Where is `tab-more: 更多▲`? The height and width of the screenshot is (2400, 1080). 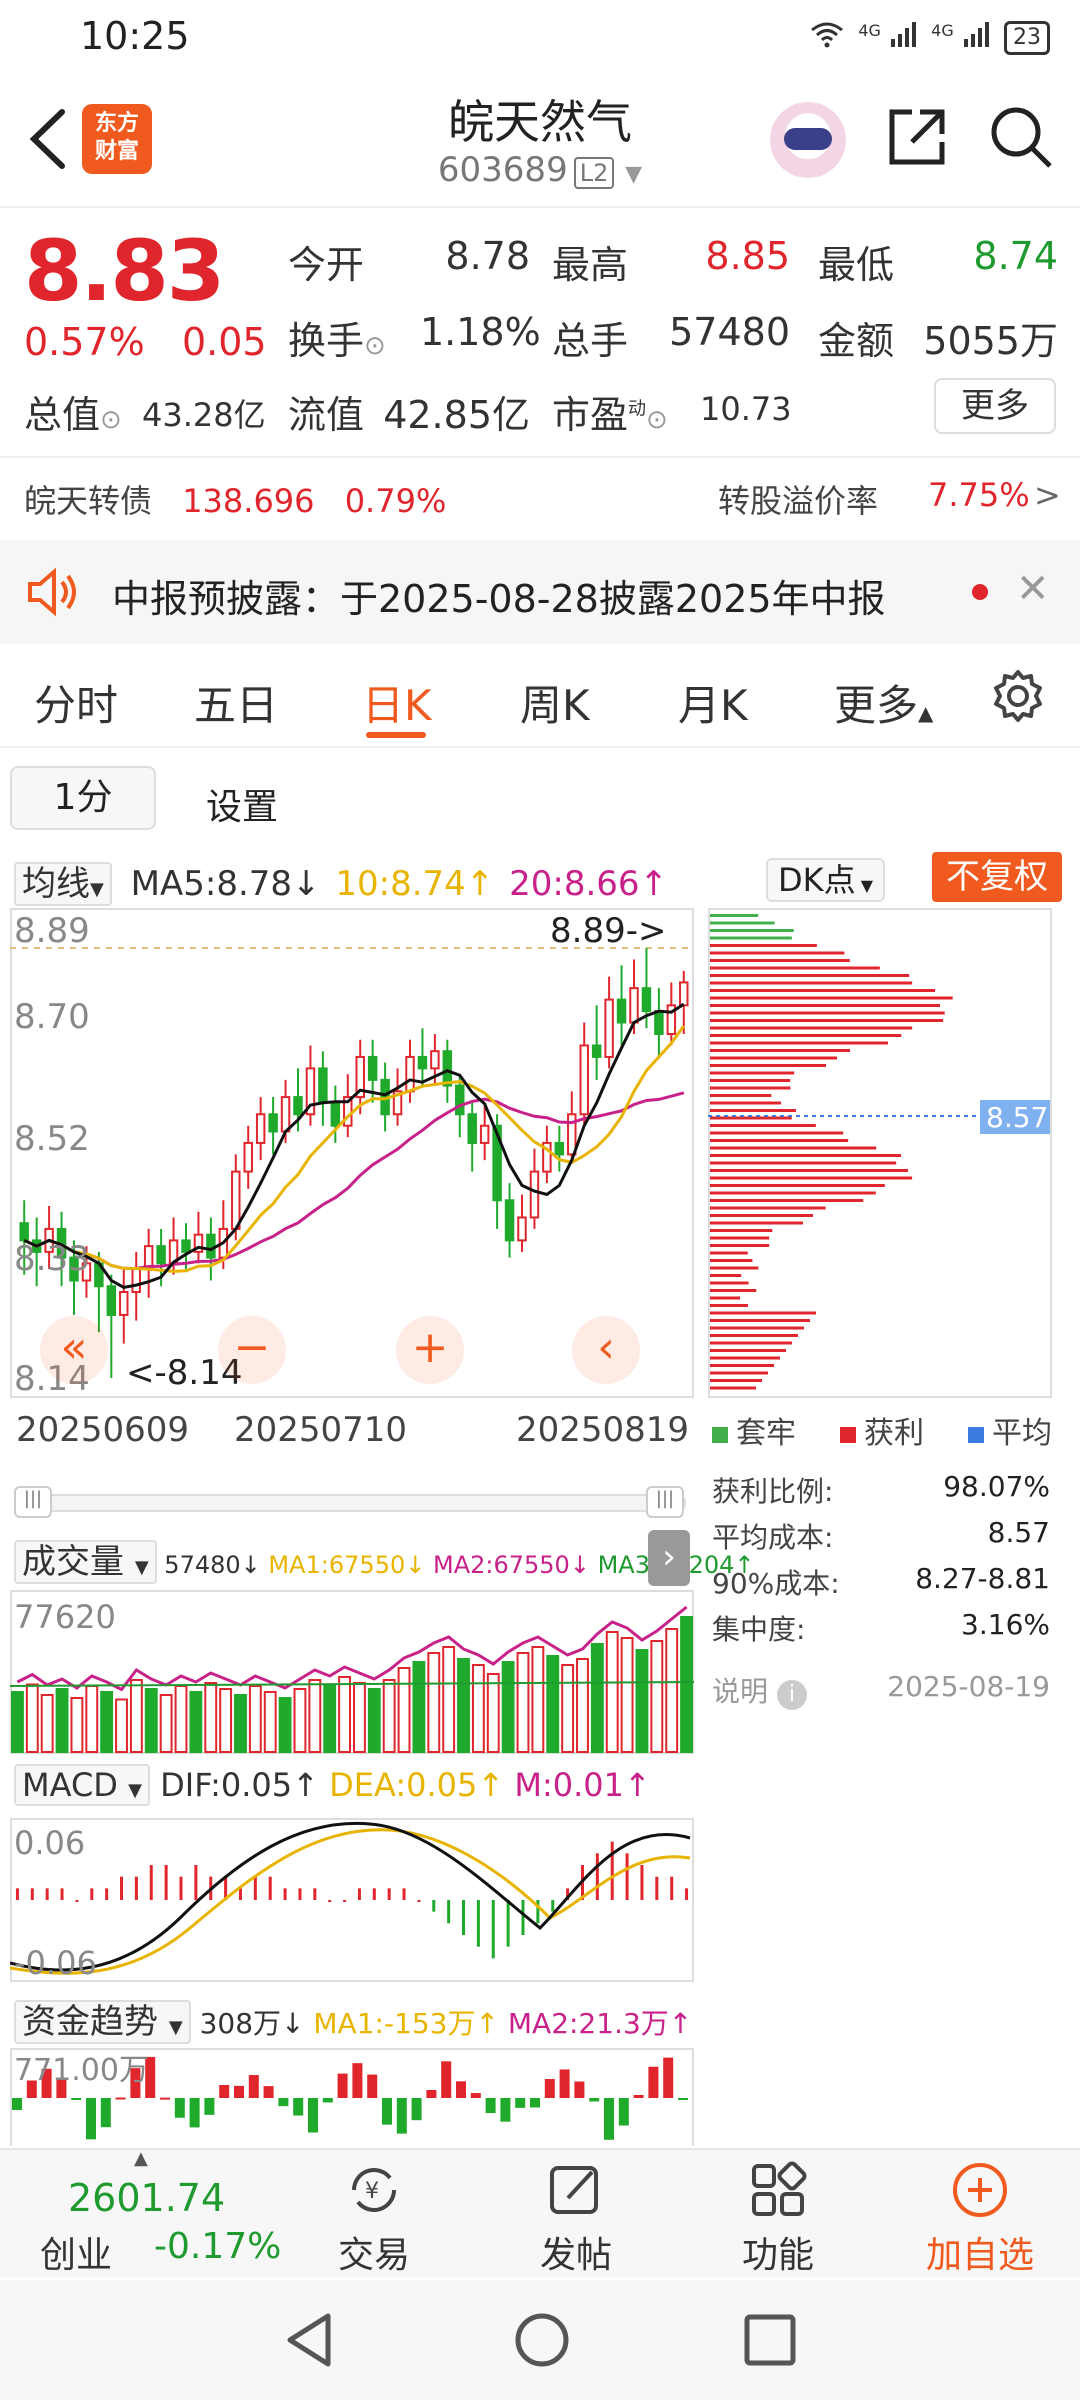
tab-more: 更多▲ is located at coordinates (883, 702).